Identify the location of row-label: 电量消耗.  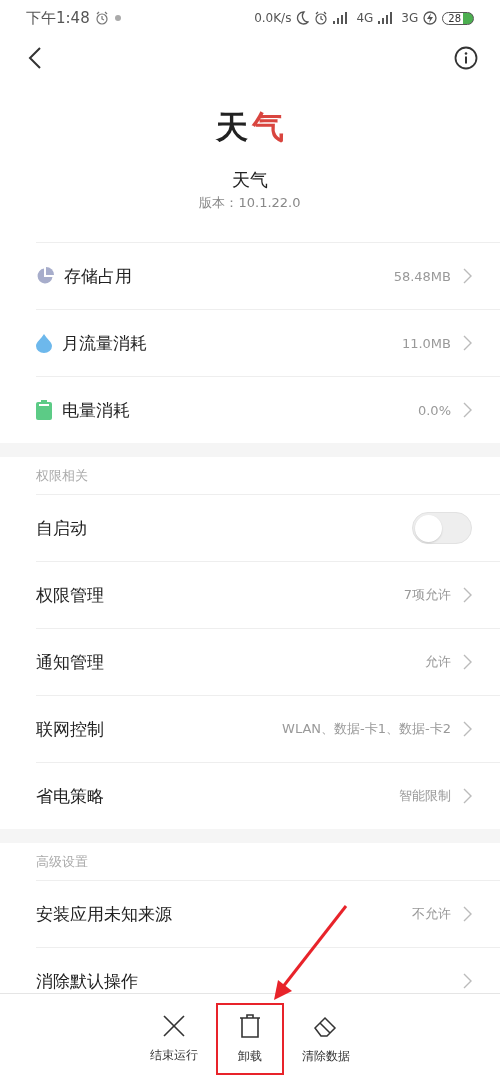
(96, 410).